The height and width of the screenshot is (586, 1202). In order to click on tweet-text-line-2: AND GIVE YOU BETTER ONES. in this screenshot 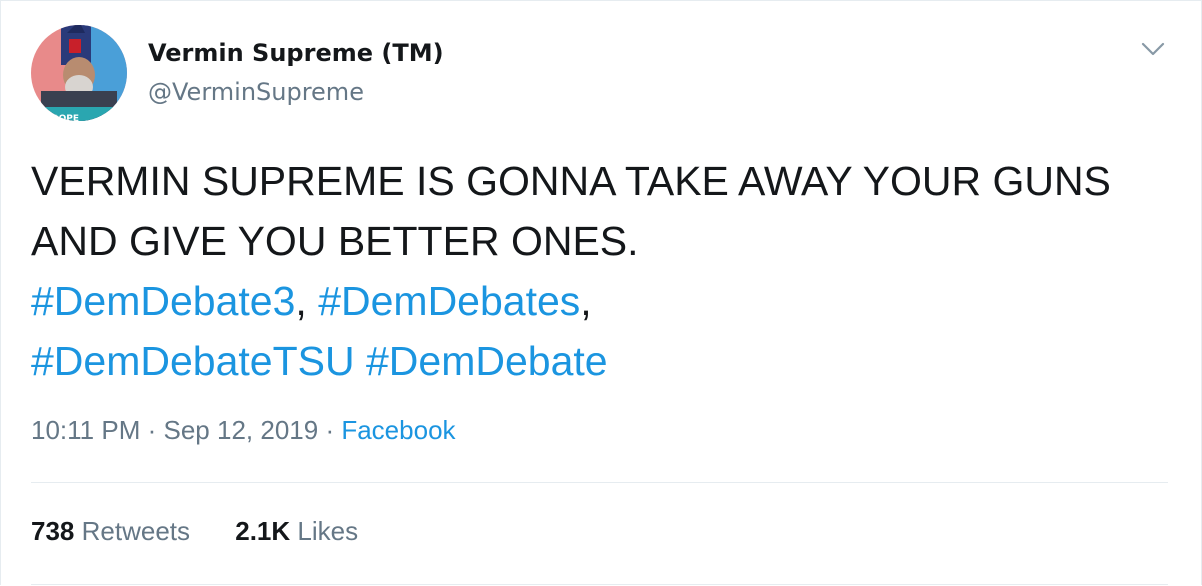, I will do `click(335, 241)`.